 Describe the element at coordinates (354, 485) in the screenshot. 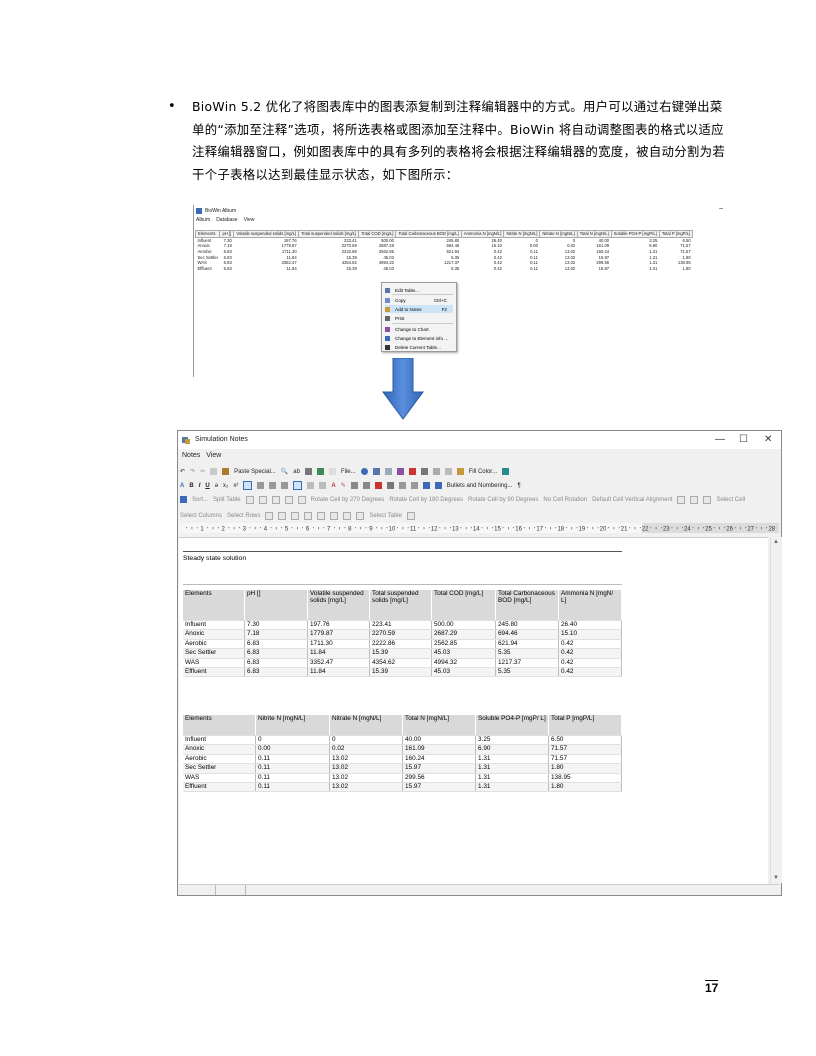

I see `indent-icon` at that location.